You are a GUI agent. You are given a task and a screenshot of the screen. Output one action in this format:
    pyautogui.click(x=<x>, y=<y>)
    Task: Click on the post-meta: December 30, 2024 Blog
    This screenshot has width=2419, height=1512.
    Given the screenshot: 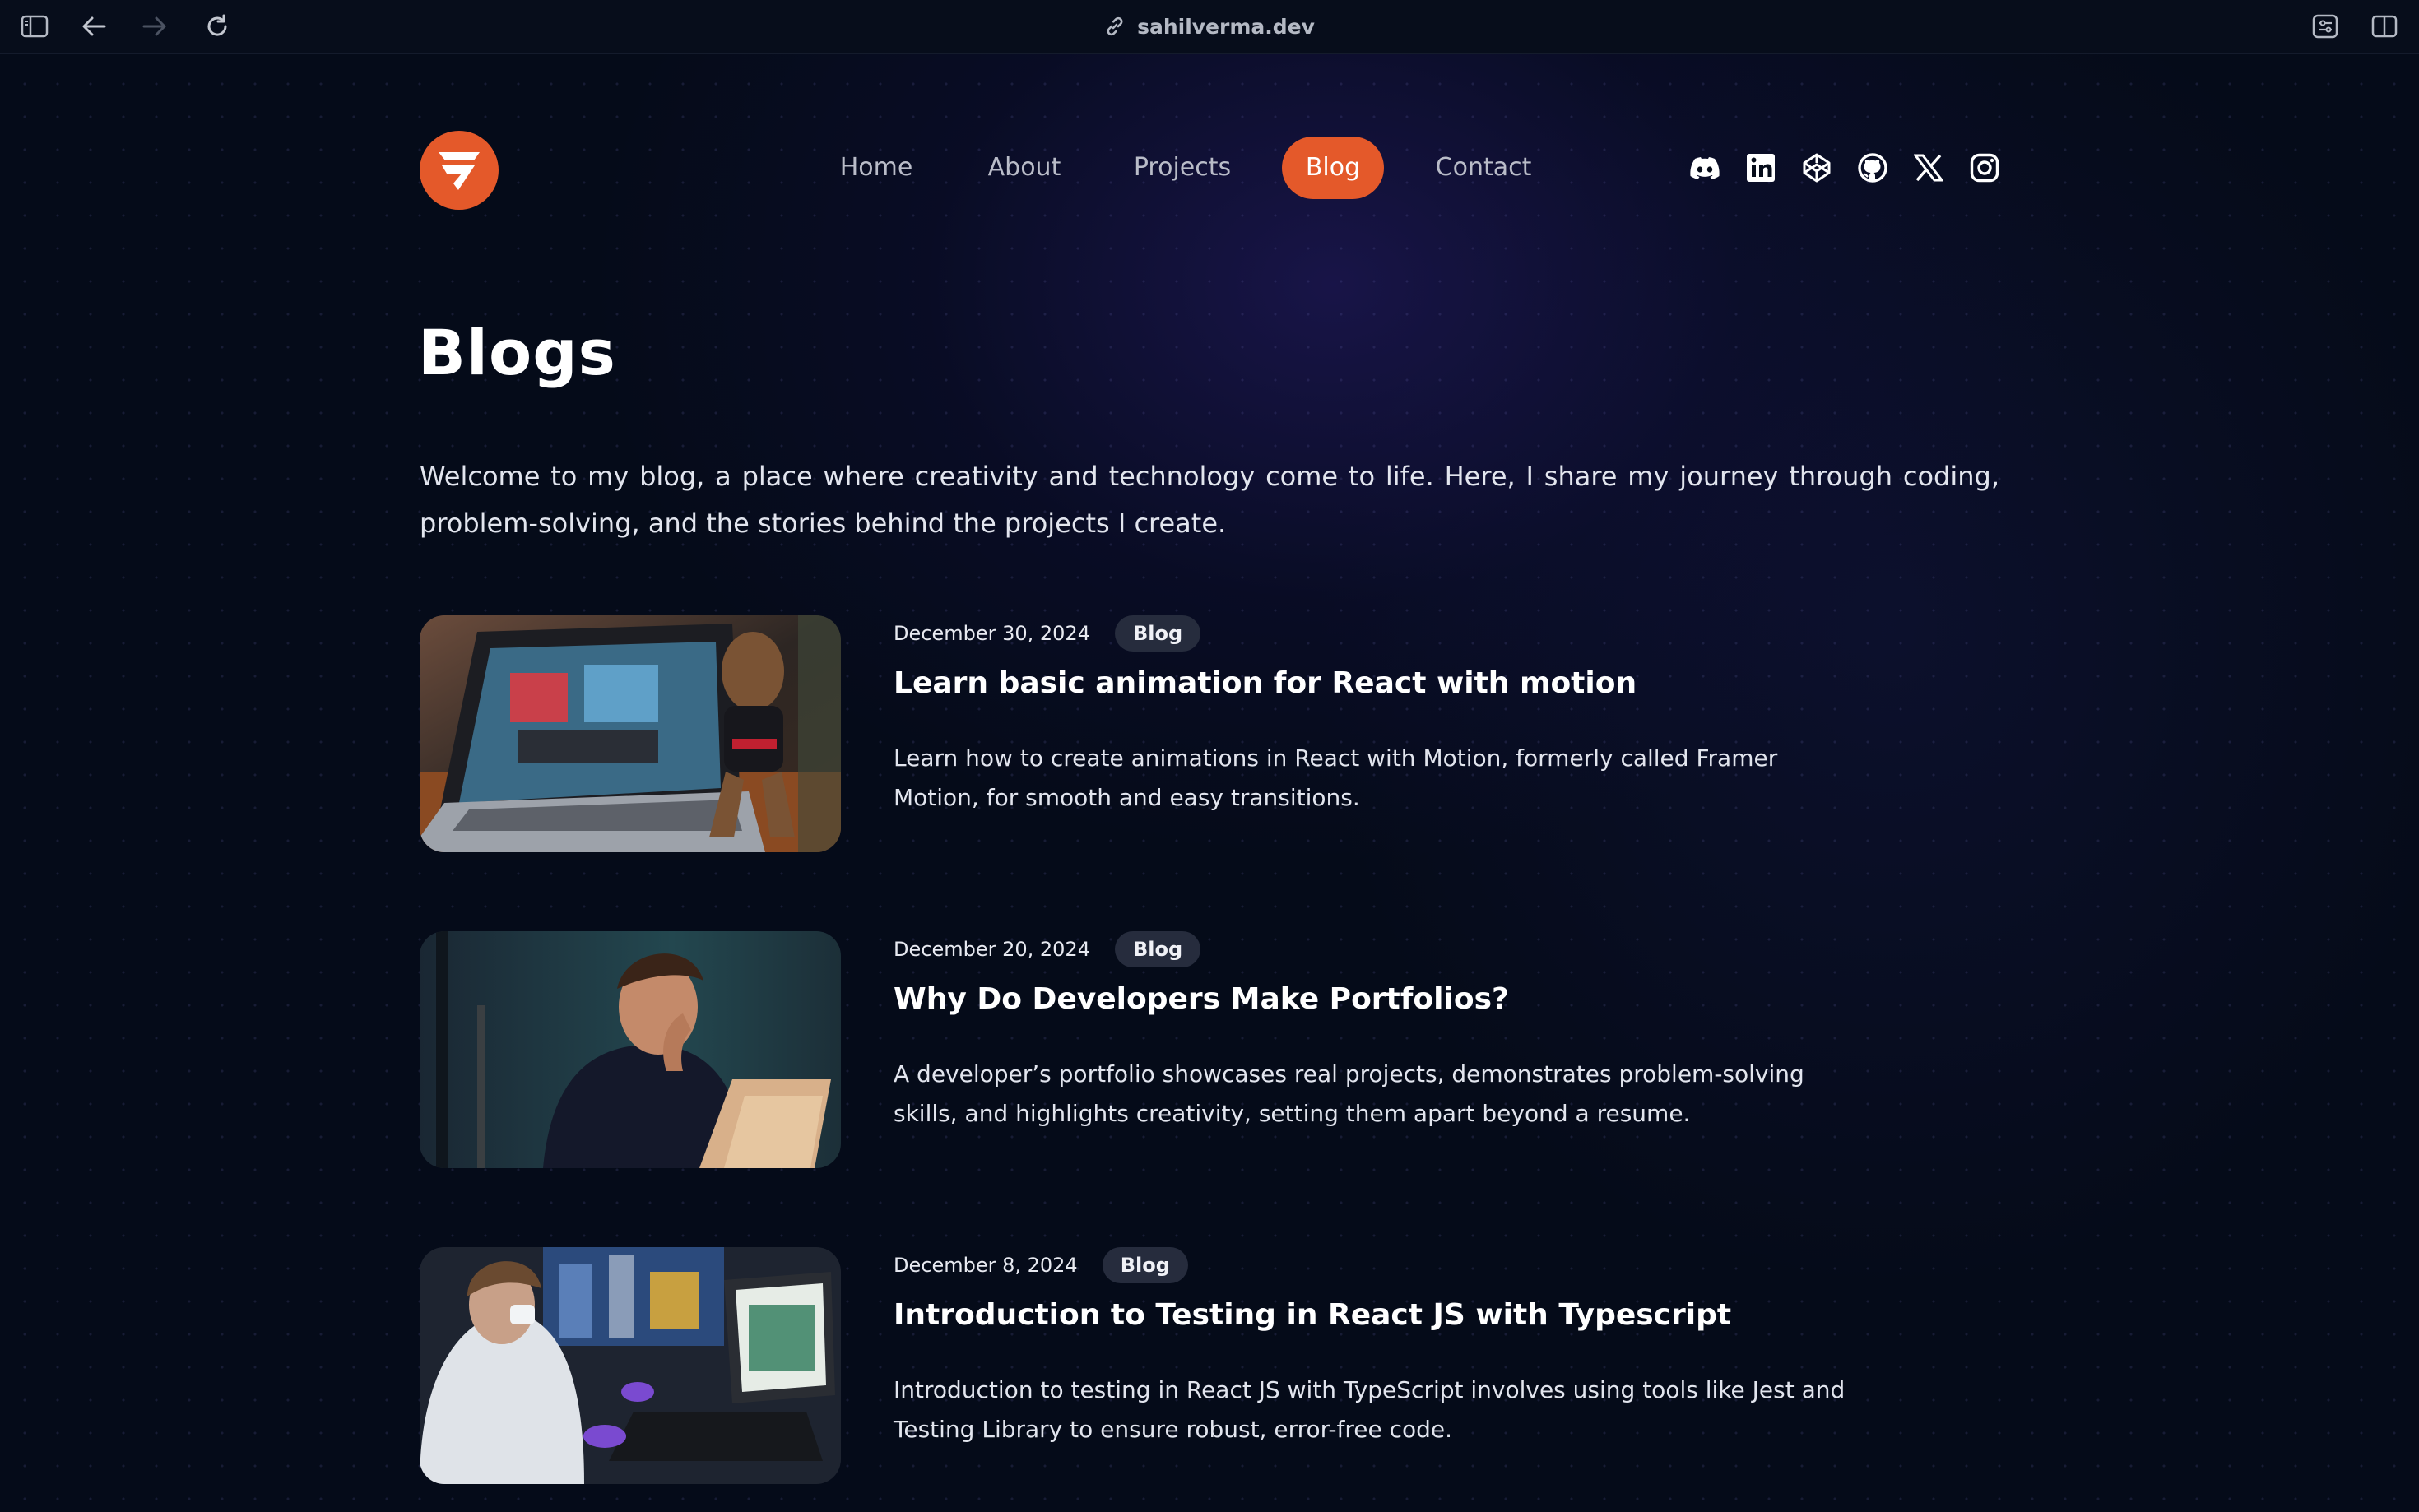 What is the action you would take?
    pyautogui.click(x=1047, y=633)
    